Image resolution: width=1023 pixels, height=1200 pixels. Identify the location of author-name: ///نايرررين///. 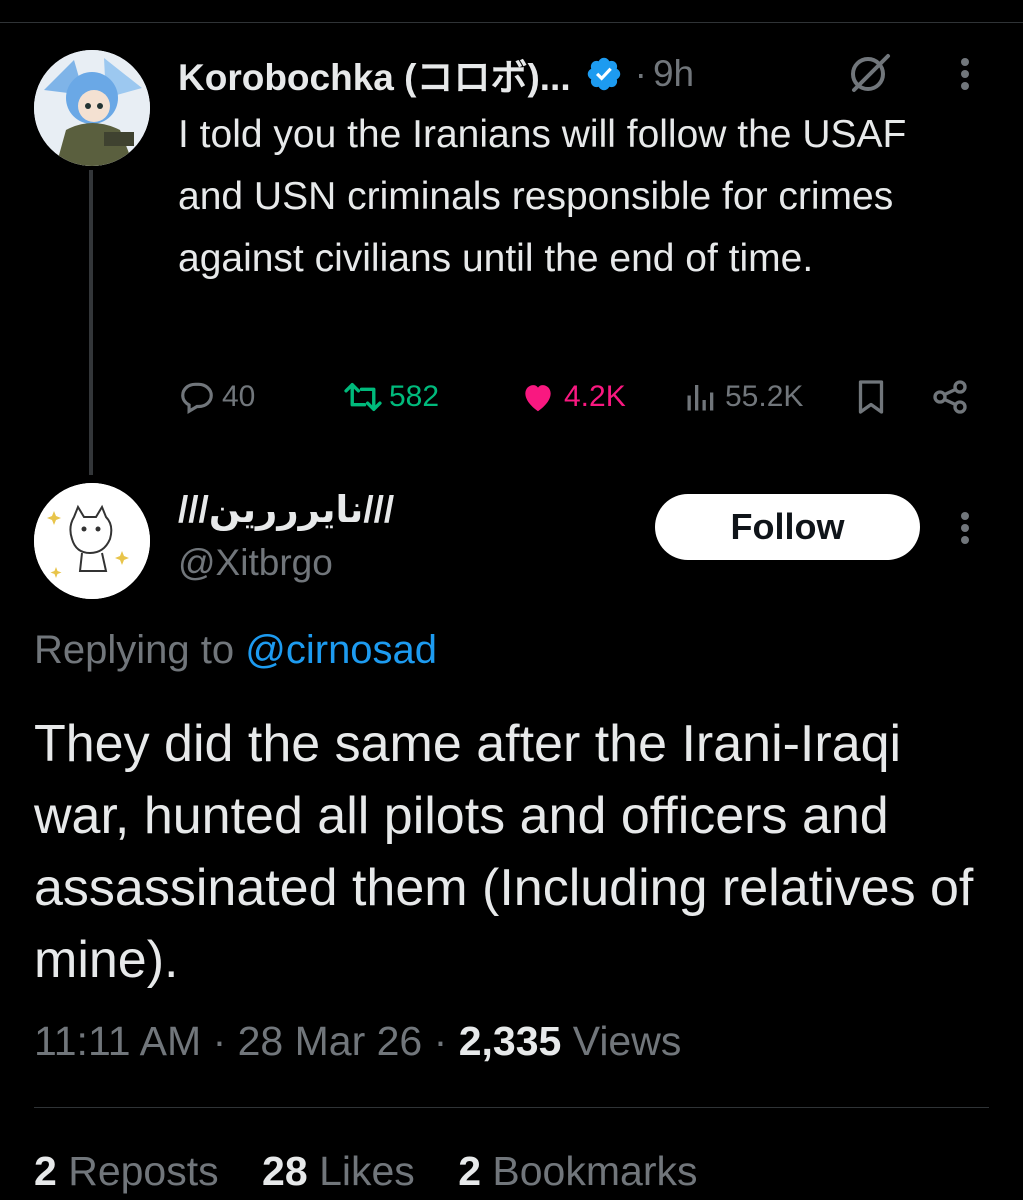
(286, 509).